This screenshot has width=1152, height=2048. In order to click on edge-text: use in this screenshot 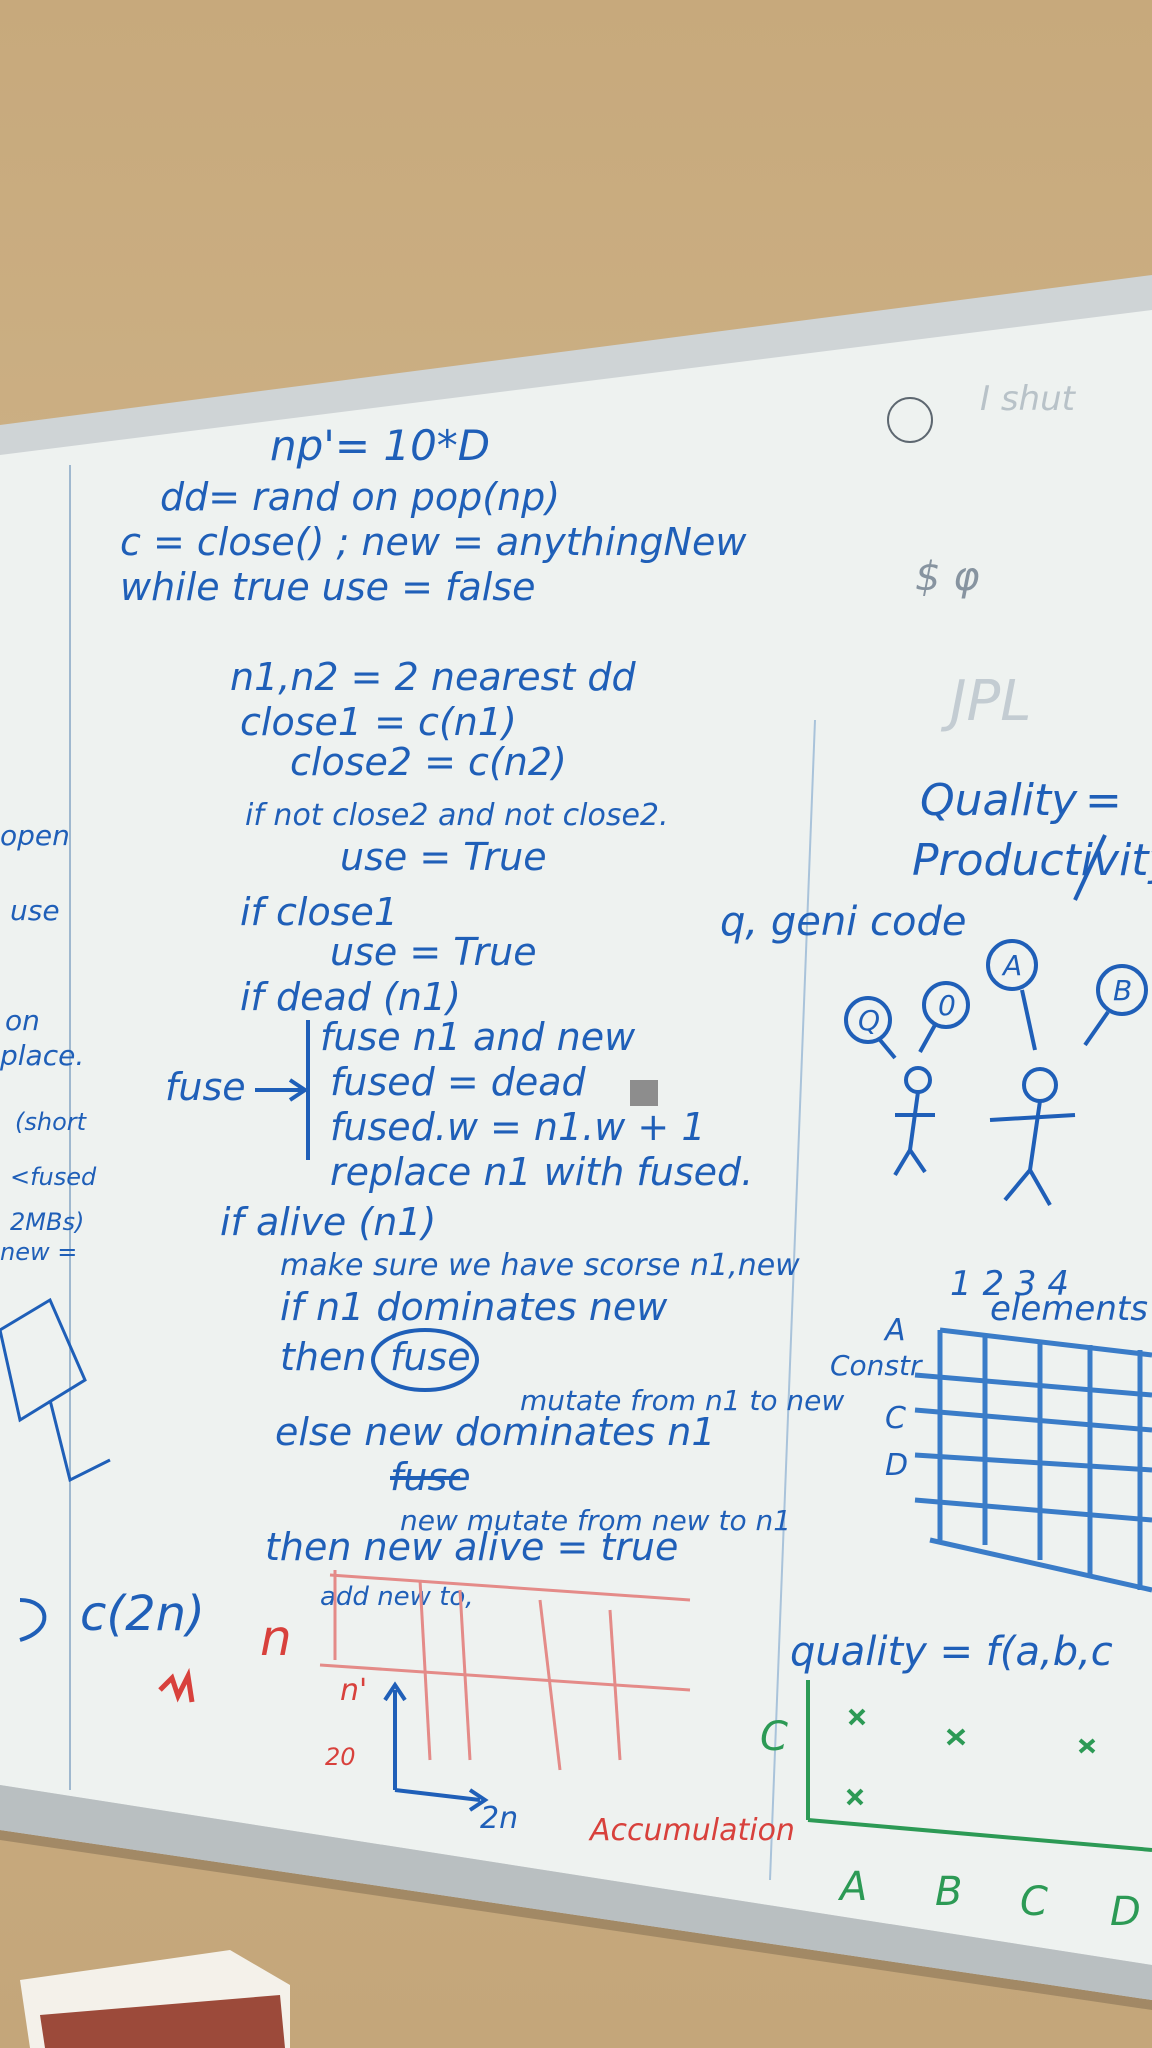, I will do `click(35, 910)`.